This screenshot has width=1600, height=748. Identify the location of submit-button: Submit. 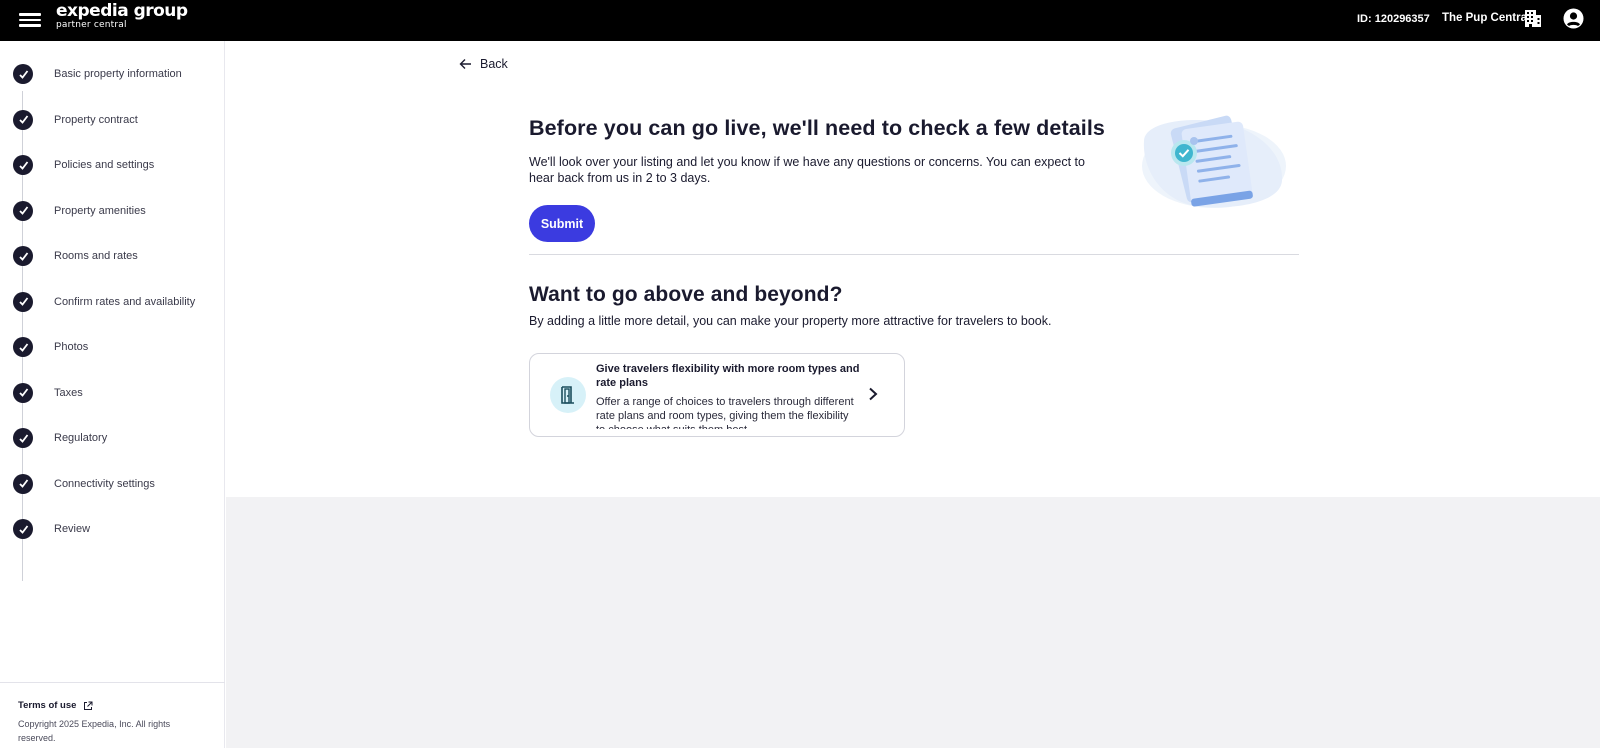
(562, 223).